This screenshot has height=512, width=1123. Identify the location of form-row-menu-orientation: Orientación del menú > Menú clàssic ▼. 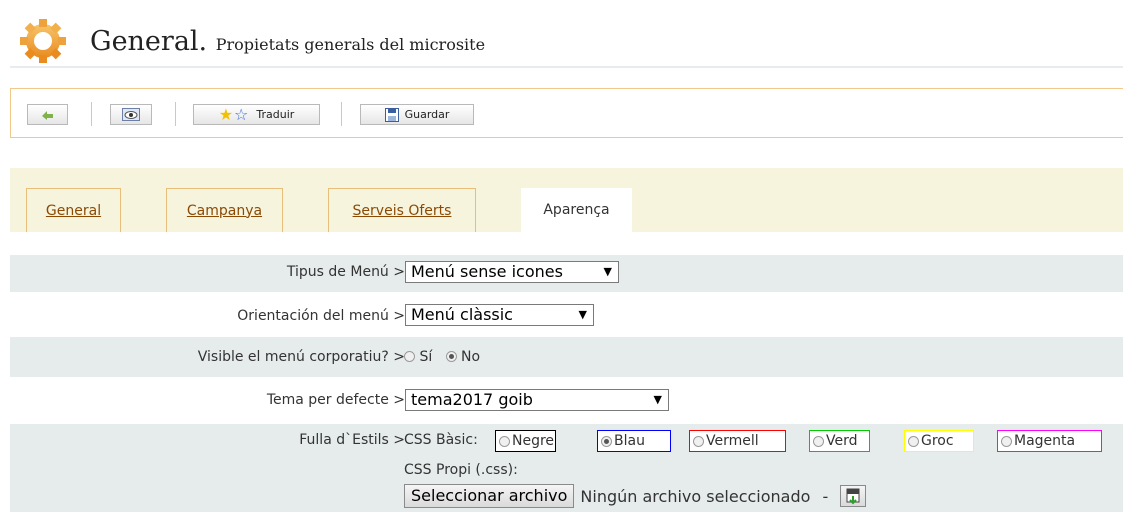
(566, 314).